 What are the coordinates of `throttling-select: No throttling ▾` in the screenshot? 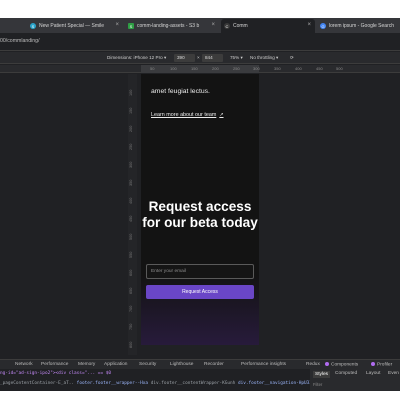 It's located at (264, 58).